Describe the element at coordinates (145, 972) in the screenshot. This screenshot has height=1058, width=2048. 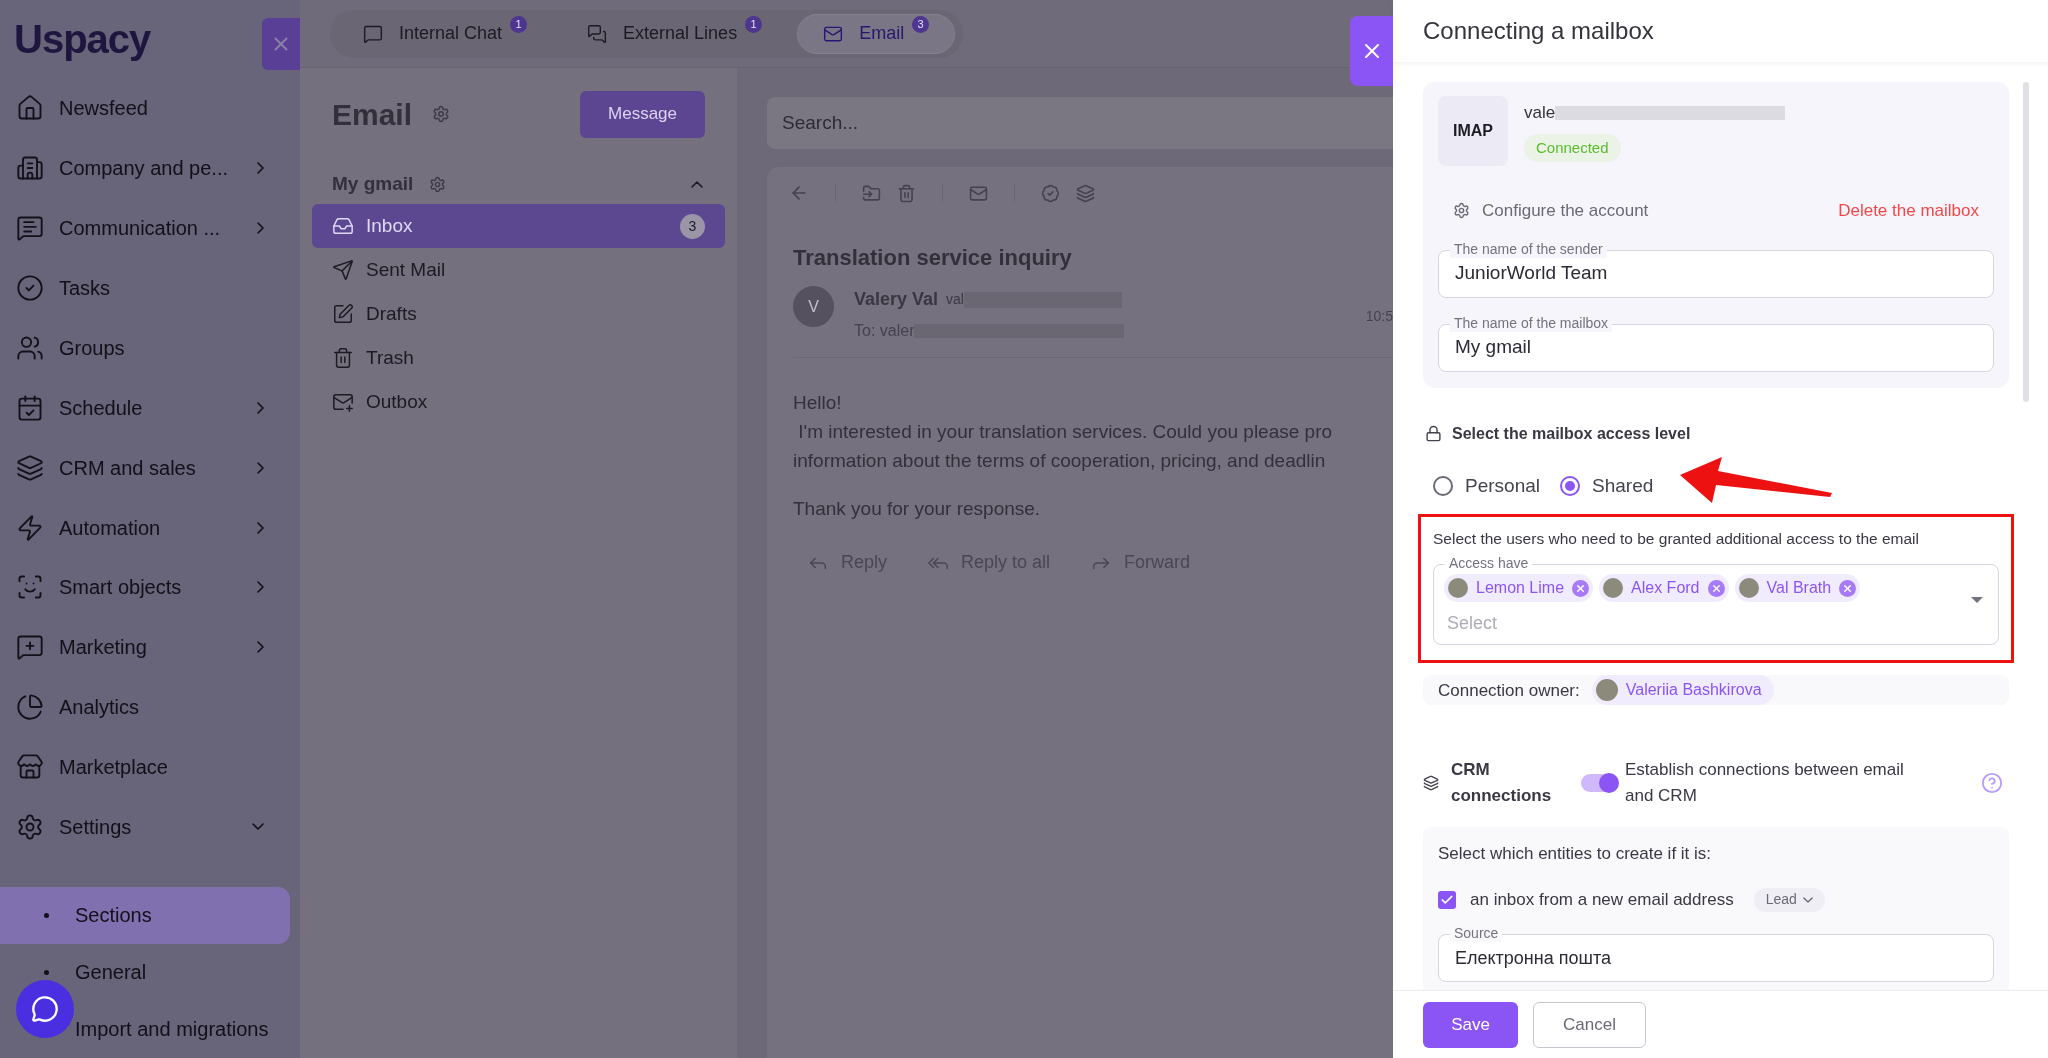
I see `submenu-item: General` at that location.